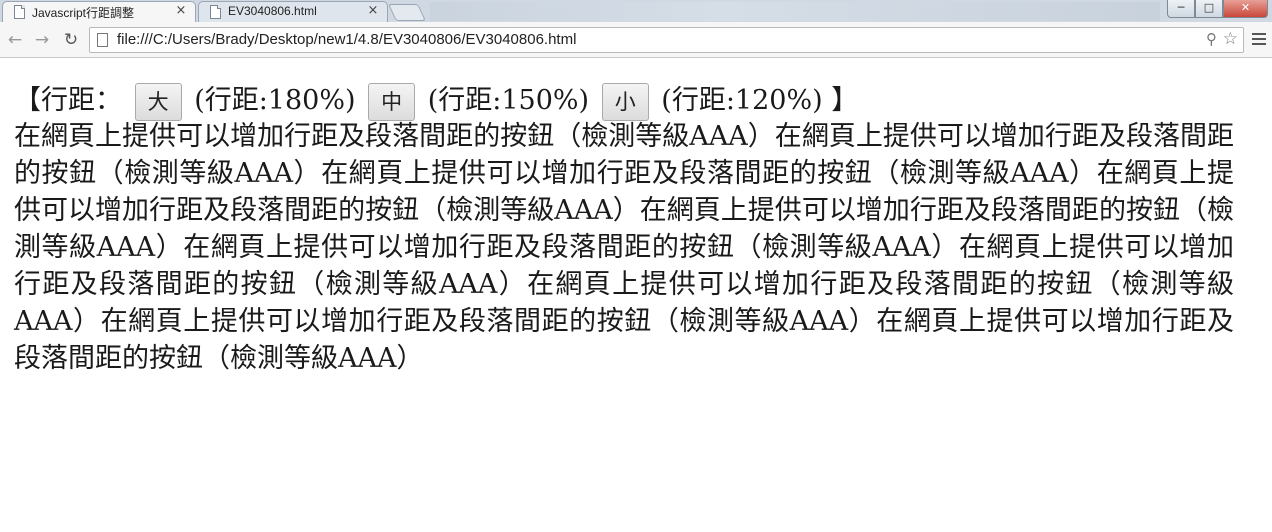 The height and width of the screenshot is (532, 1272). I want to click on tab-javascript-line-spacing: Javascript行距調整 ×, so click(99, 11).